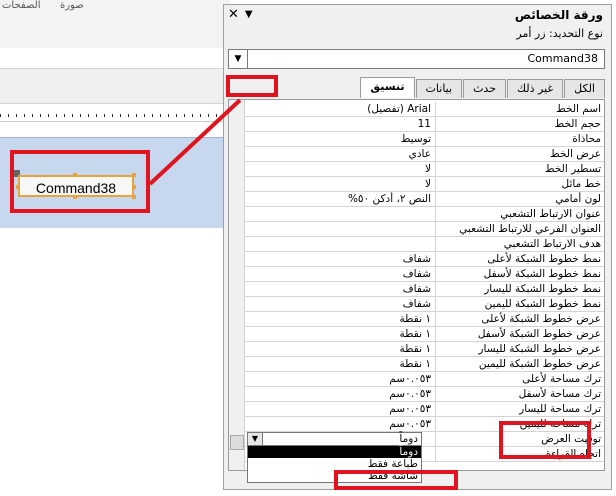 Image resolution: width=616 pixels, height=496 pixels. What do you see at coordinates (519, 184) in the screenshot?
I see `property-label: خط مائل` at bounding box center [519, 184].